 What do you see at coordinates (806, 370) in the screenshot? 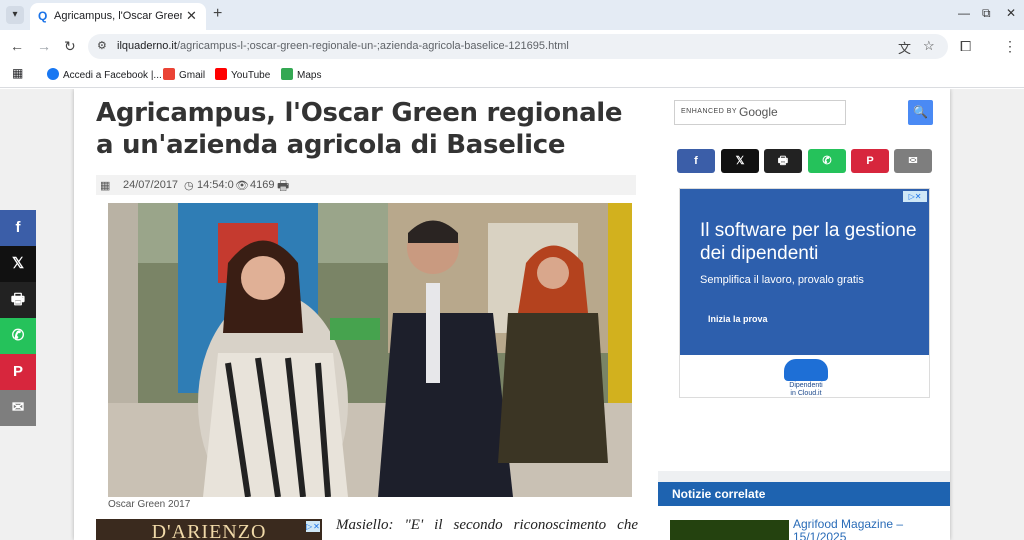
I see `cloud-logo-icon` at bounding box center [806, 370].